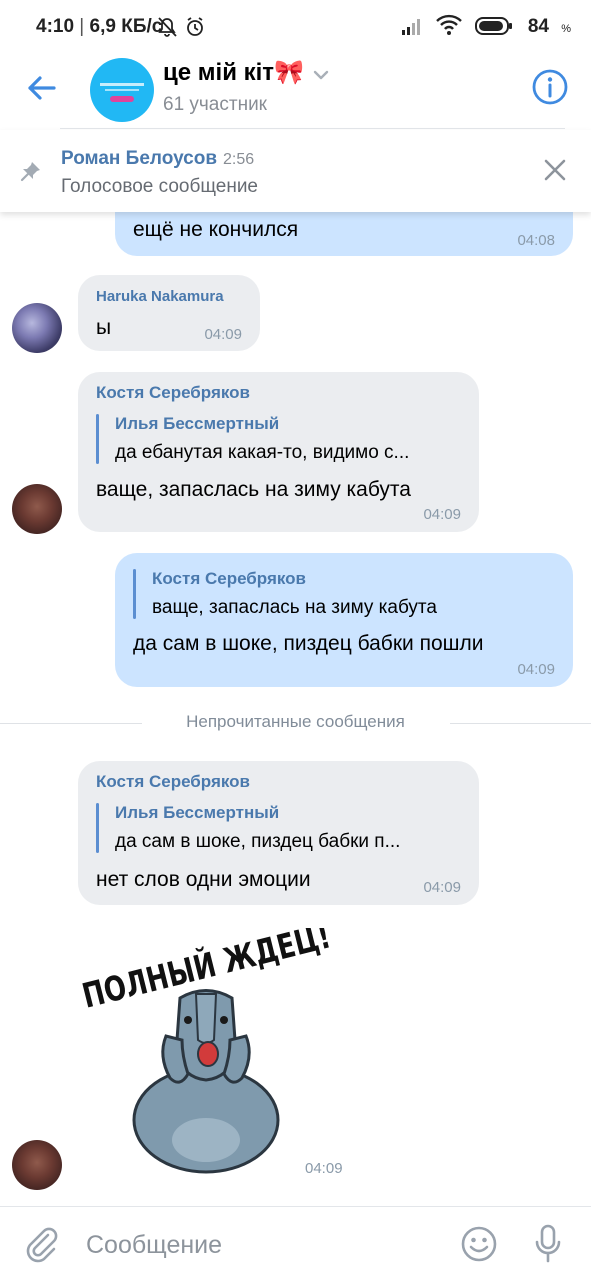 The width and height of the screenshot is (591, 1280). What do you see at coordinates (479, 1244) in the screenshot?
I see `emoji-icon` at bounding box center [479, 1244].